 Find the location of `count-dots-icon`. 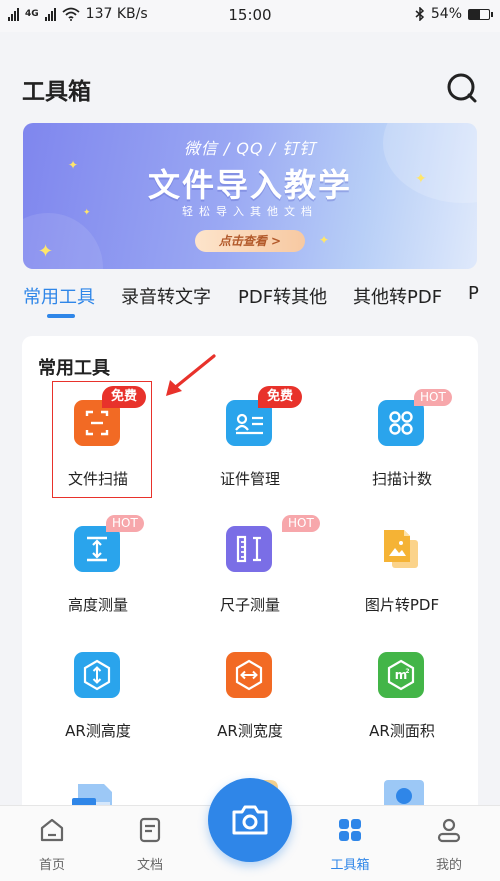

count-dots-icon is located at coordinates (401, 423).